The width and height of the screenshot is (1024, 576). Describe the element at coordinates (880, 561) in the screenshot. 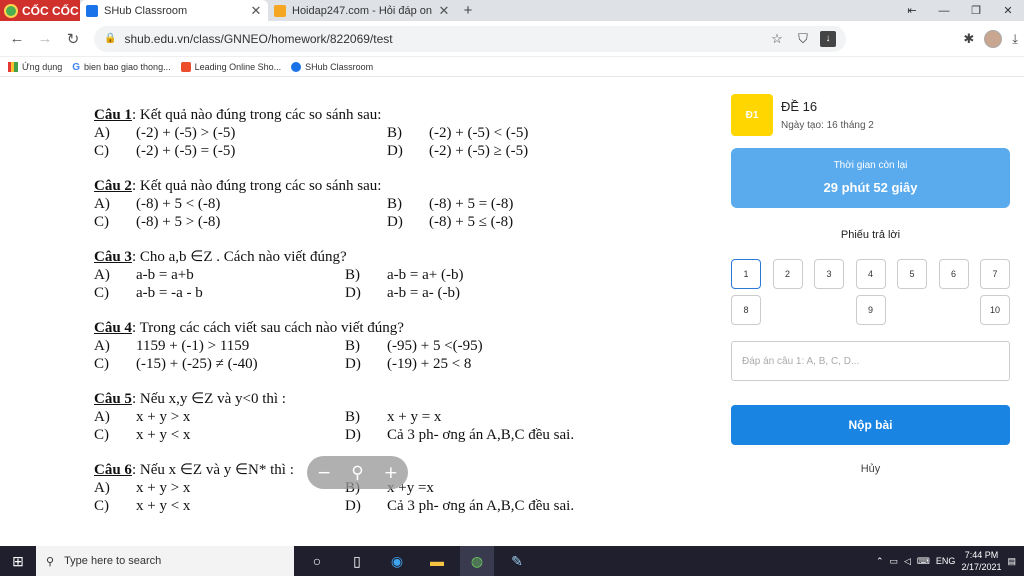

I see `chevron-up-icon: ⌃` at that location.